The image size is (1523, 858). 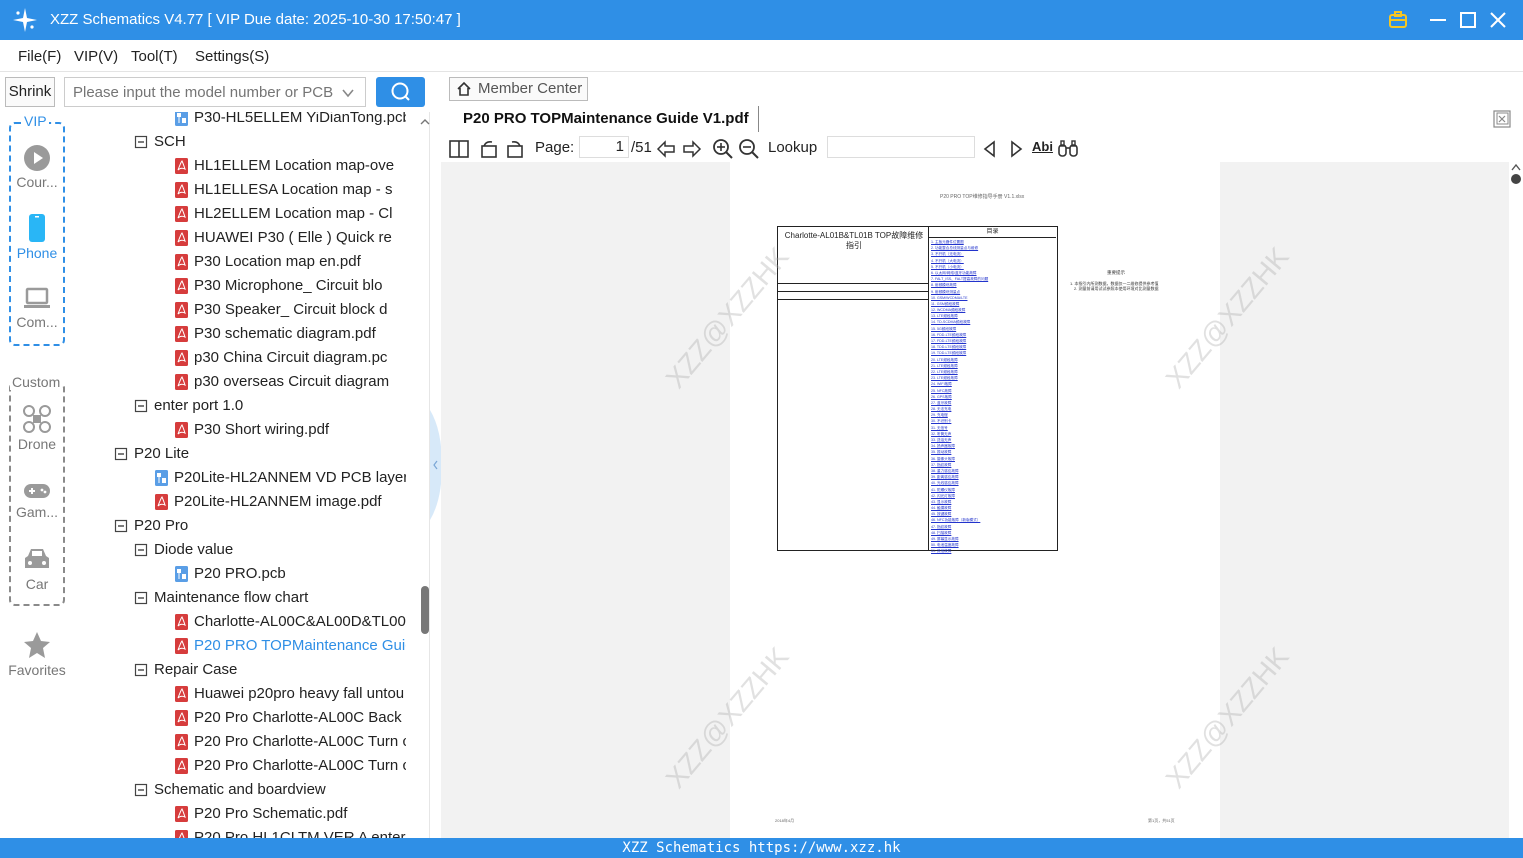 I want to click on tree-file: P20 PRO TOPMaintenance Guic, so click(x=290, y=646).